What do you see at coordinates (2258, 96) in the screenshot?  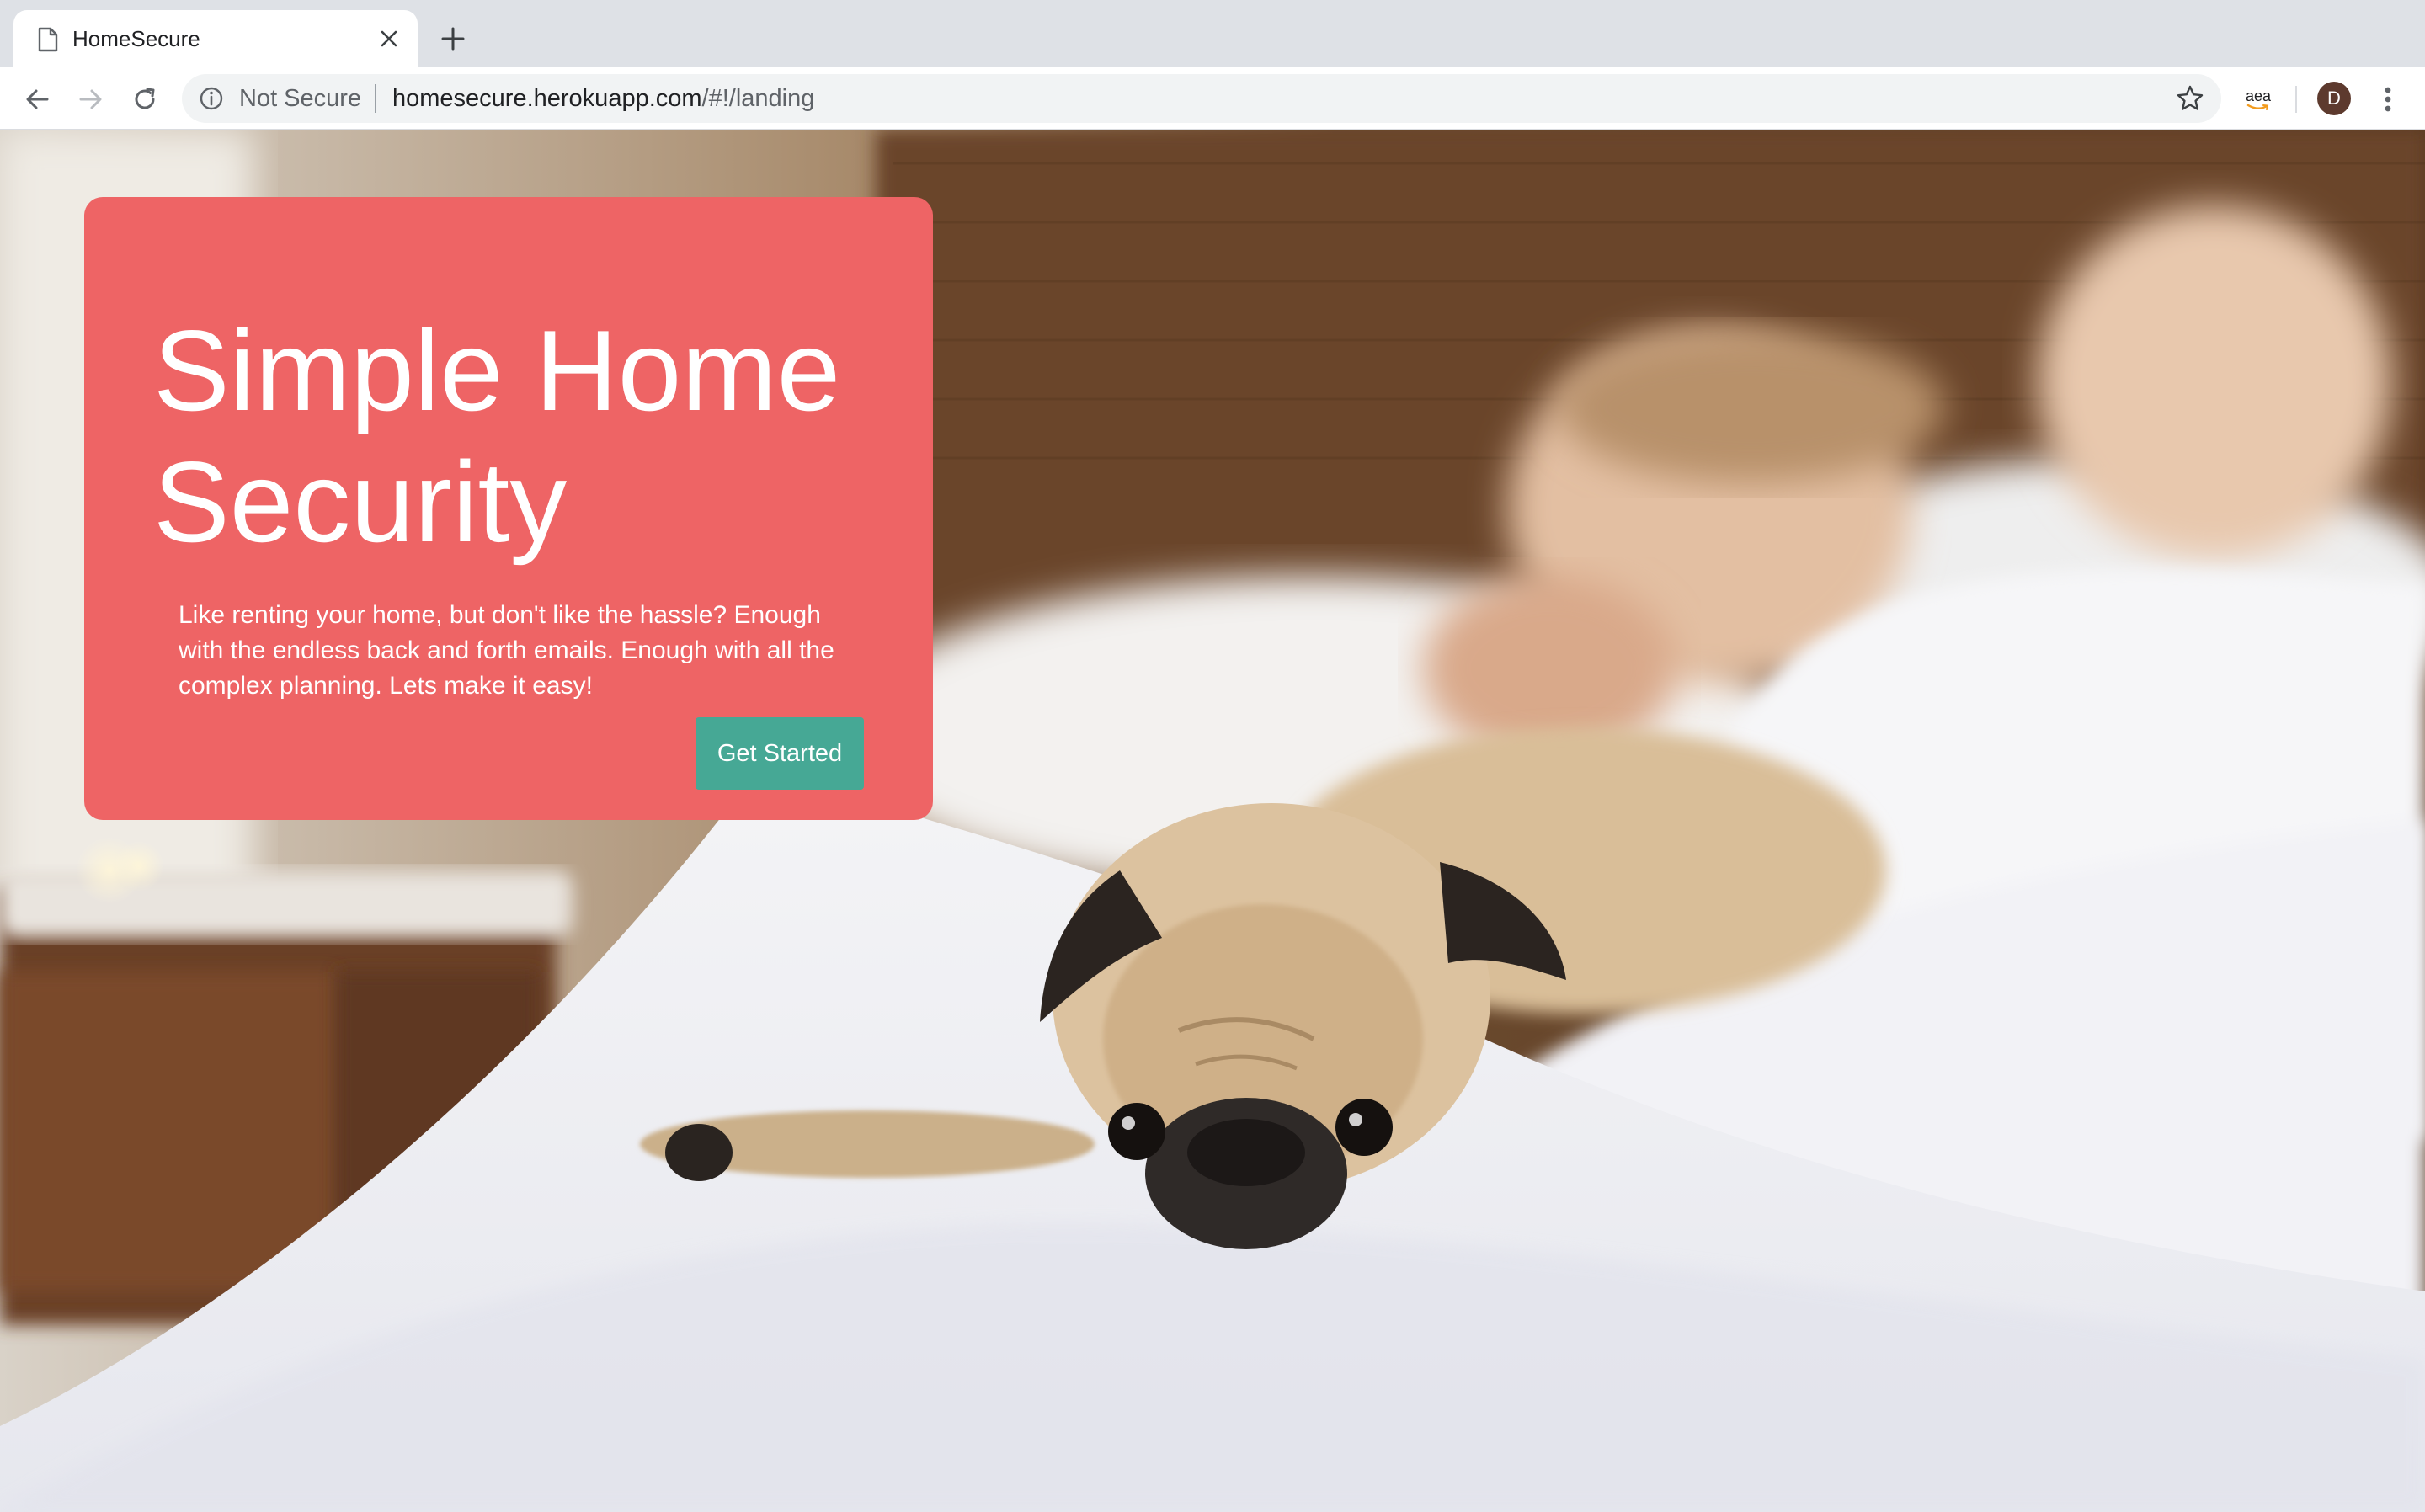 I see `extension-label: aea` at bounding box center [2258, 96].